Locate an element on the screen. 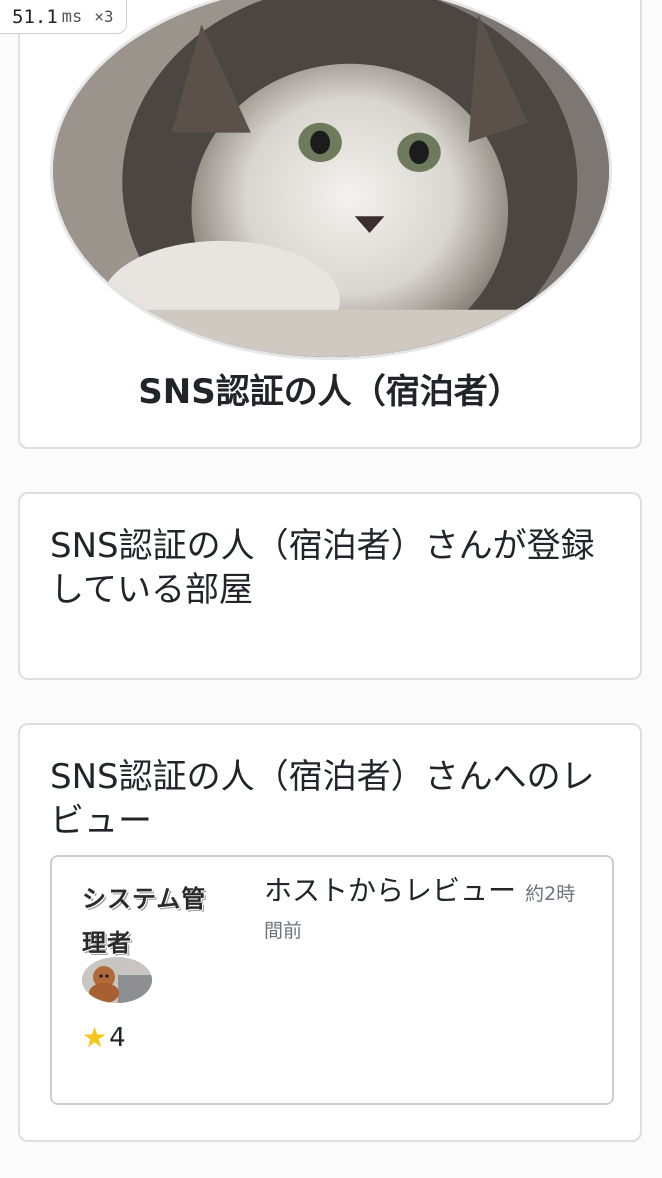 The width and height of the screenshot is (662, 1178). review-content: ホストからレビュー 約2時間前 is located at coordinates (426, 911).